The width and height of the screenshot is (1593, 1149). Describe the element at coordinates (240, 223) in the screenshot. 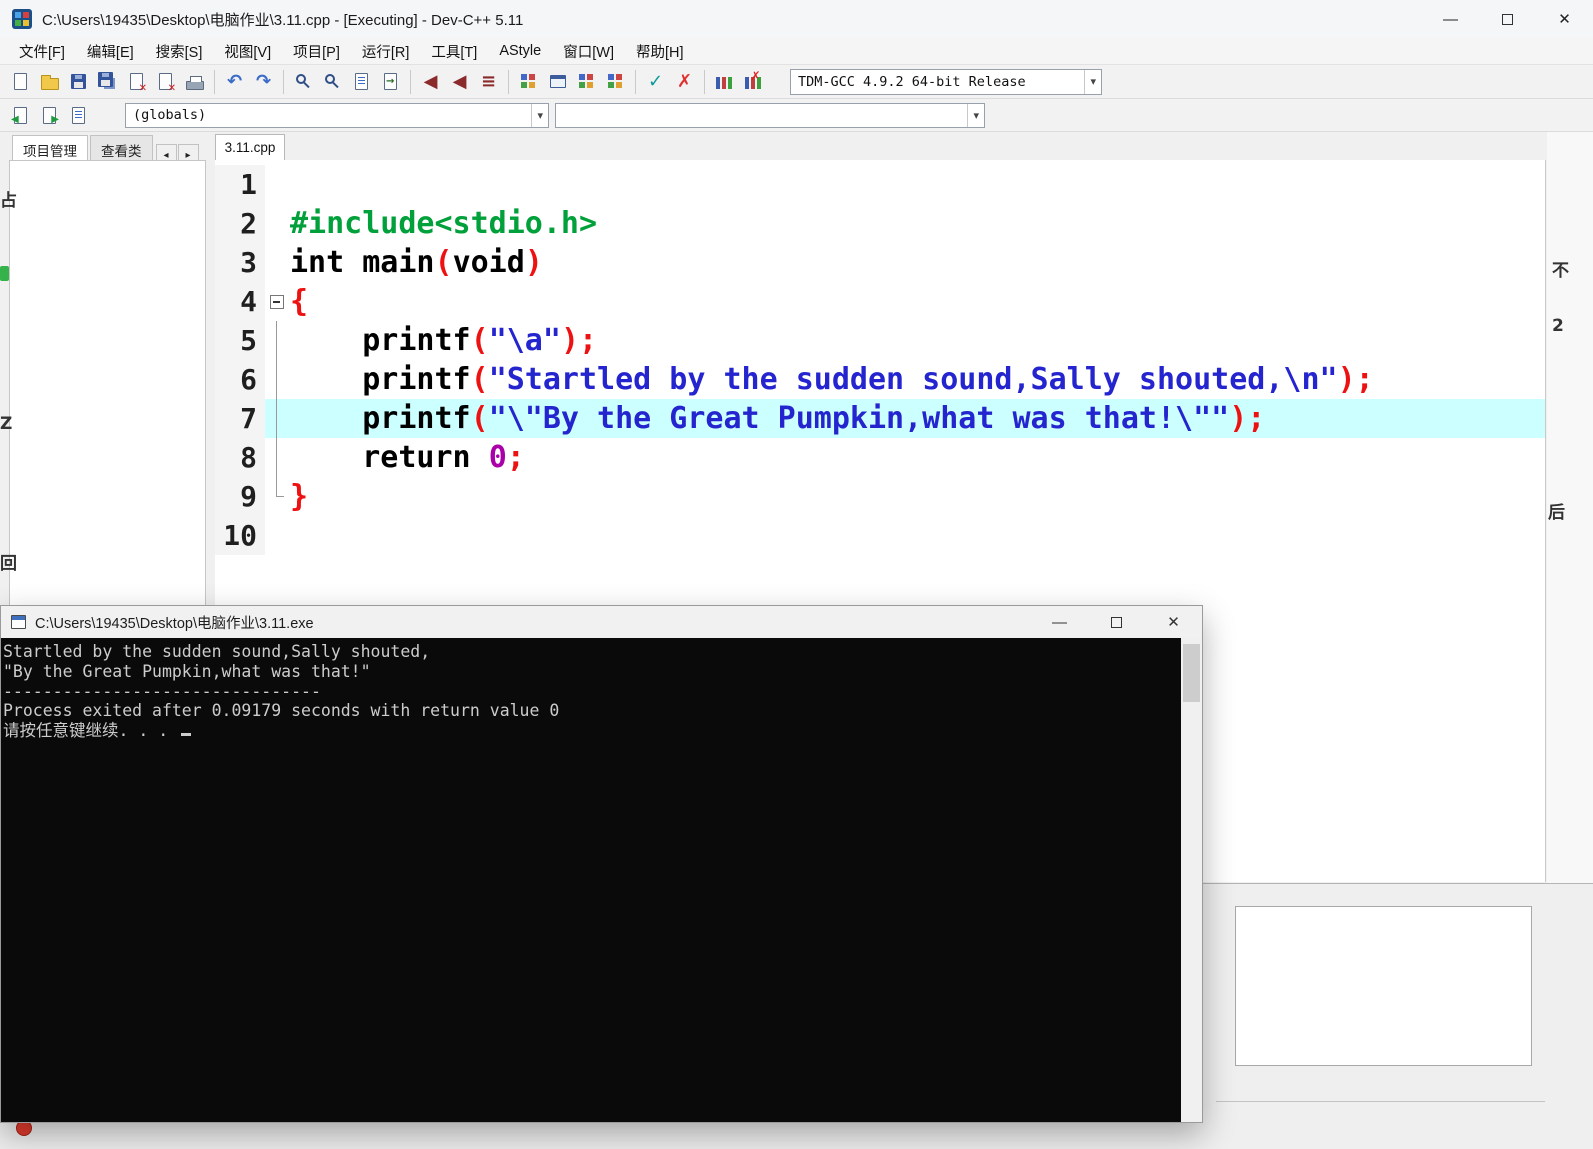

I see `line-number: 2` at that location.